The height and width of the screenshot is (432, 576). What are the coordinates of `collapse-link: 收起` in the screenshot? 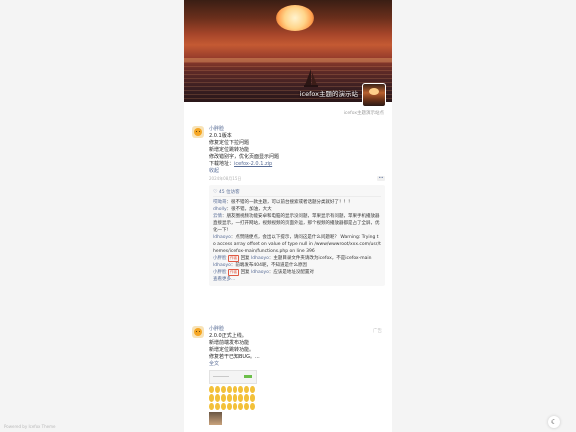 It's located at (297, 171).